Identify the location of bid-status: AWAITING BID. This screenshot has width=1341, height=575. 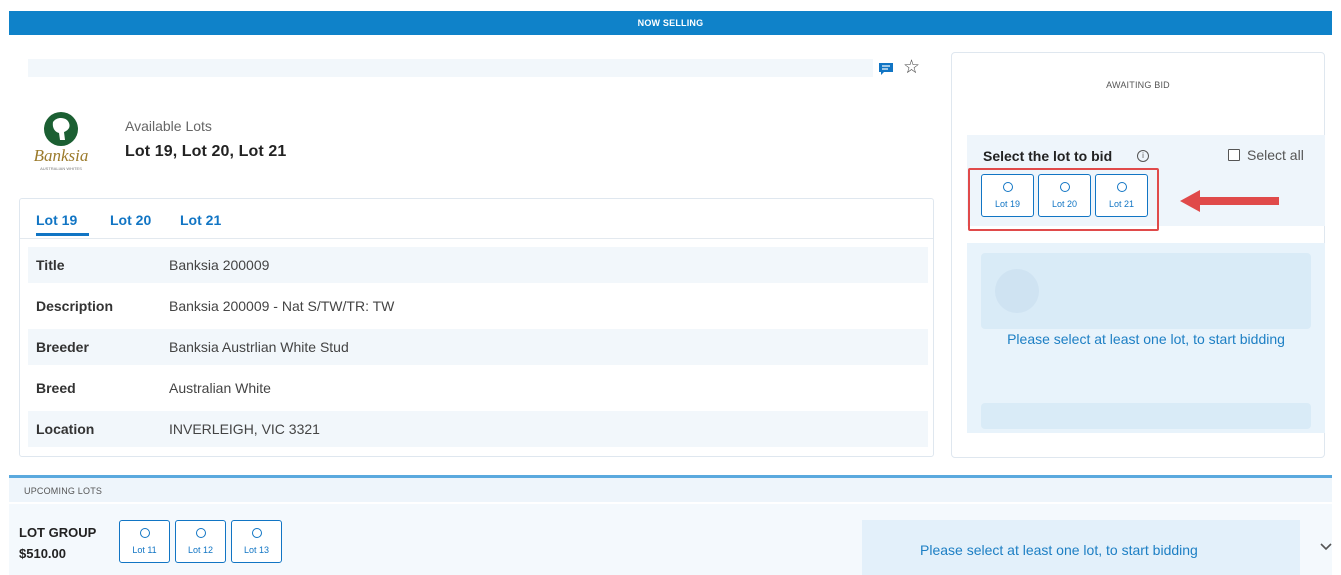
(1138, 85).